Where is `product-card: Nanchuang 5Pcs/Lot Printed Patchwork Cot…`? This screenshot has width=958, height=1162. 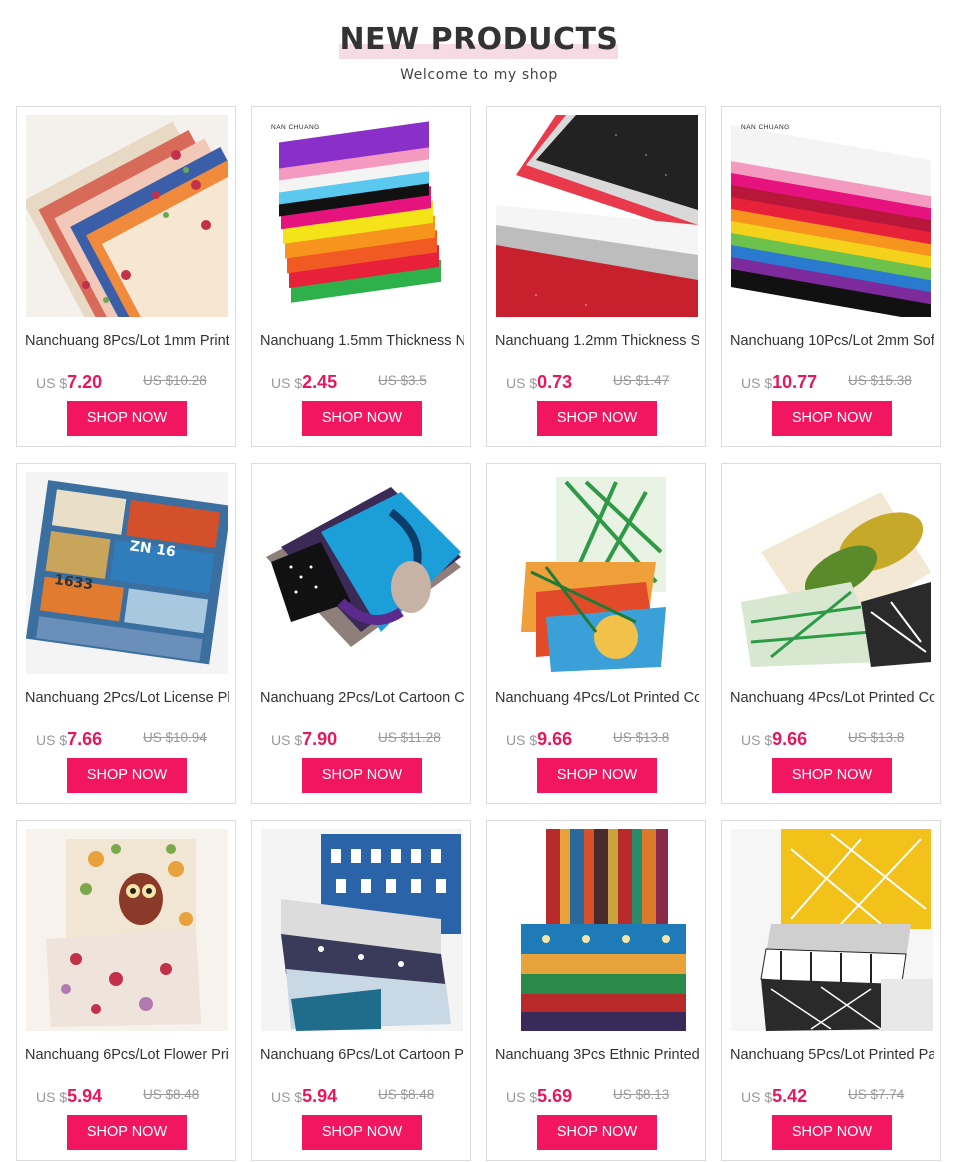 product-card: Nanchuang 5Pcs/Lot Printed Patchwork Cot… is located at coordinates (831, 990).